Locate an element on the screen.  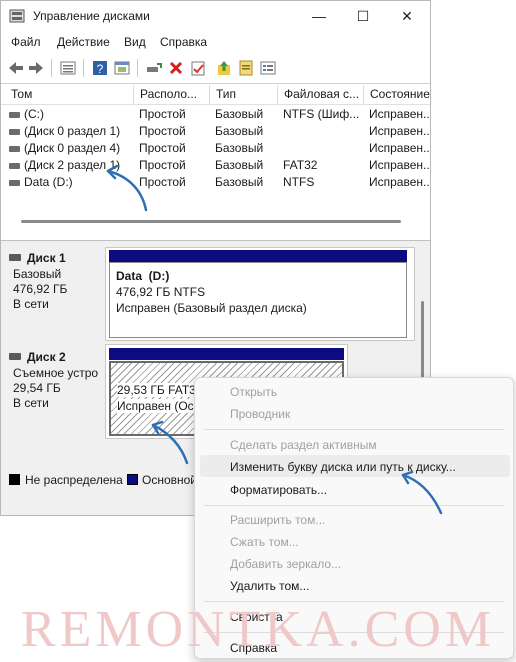
disk-management-app-icon is located at coordinates (17, 16).